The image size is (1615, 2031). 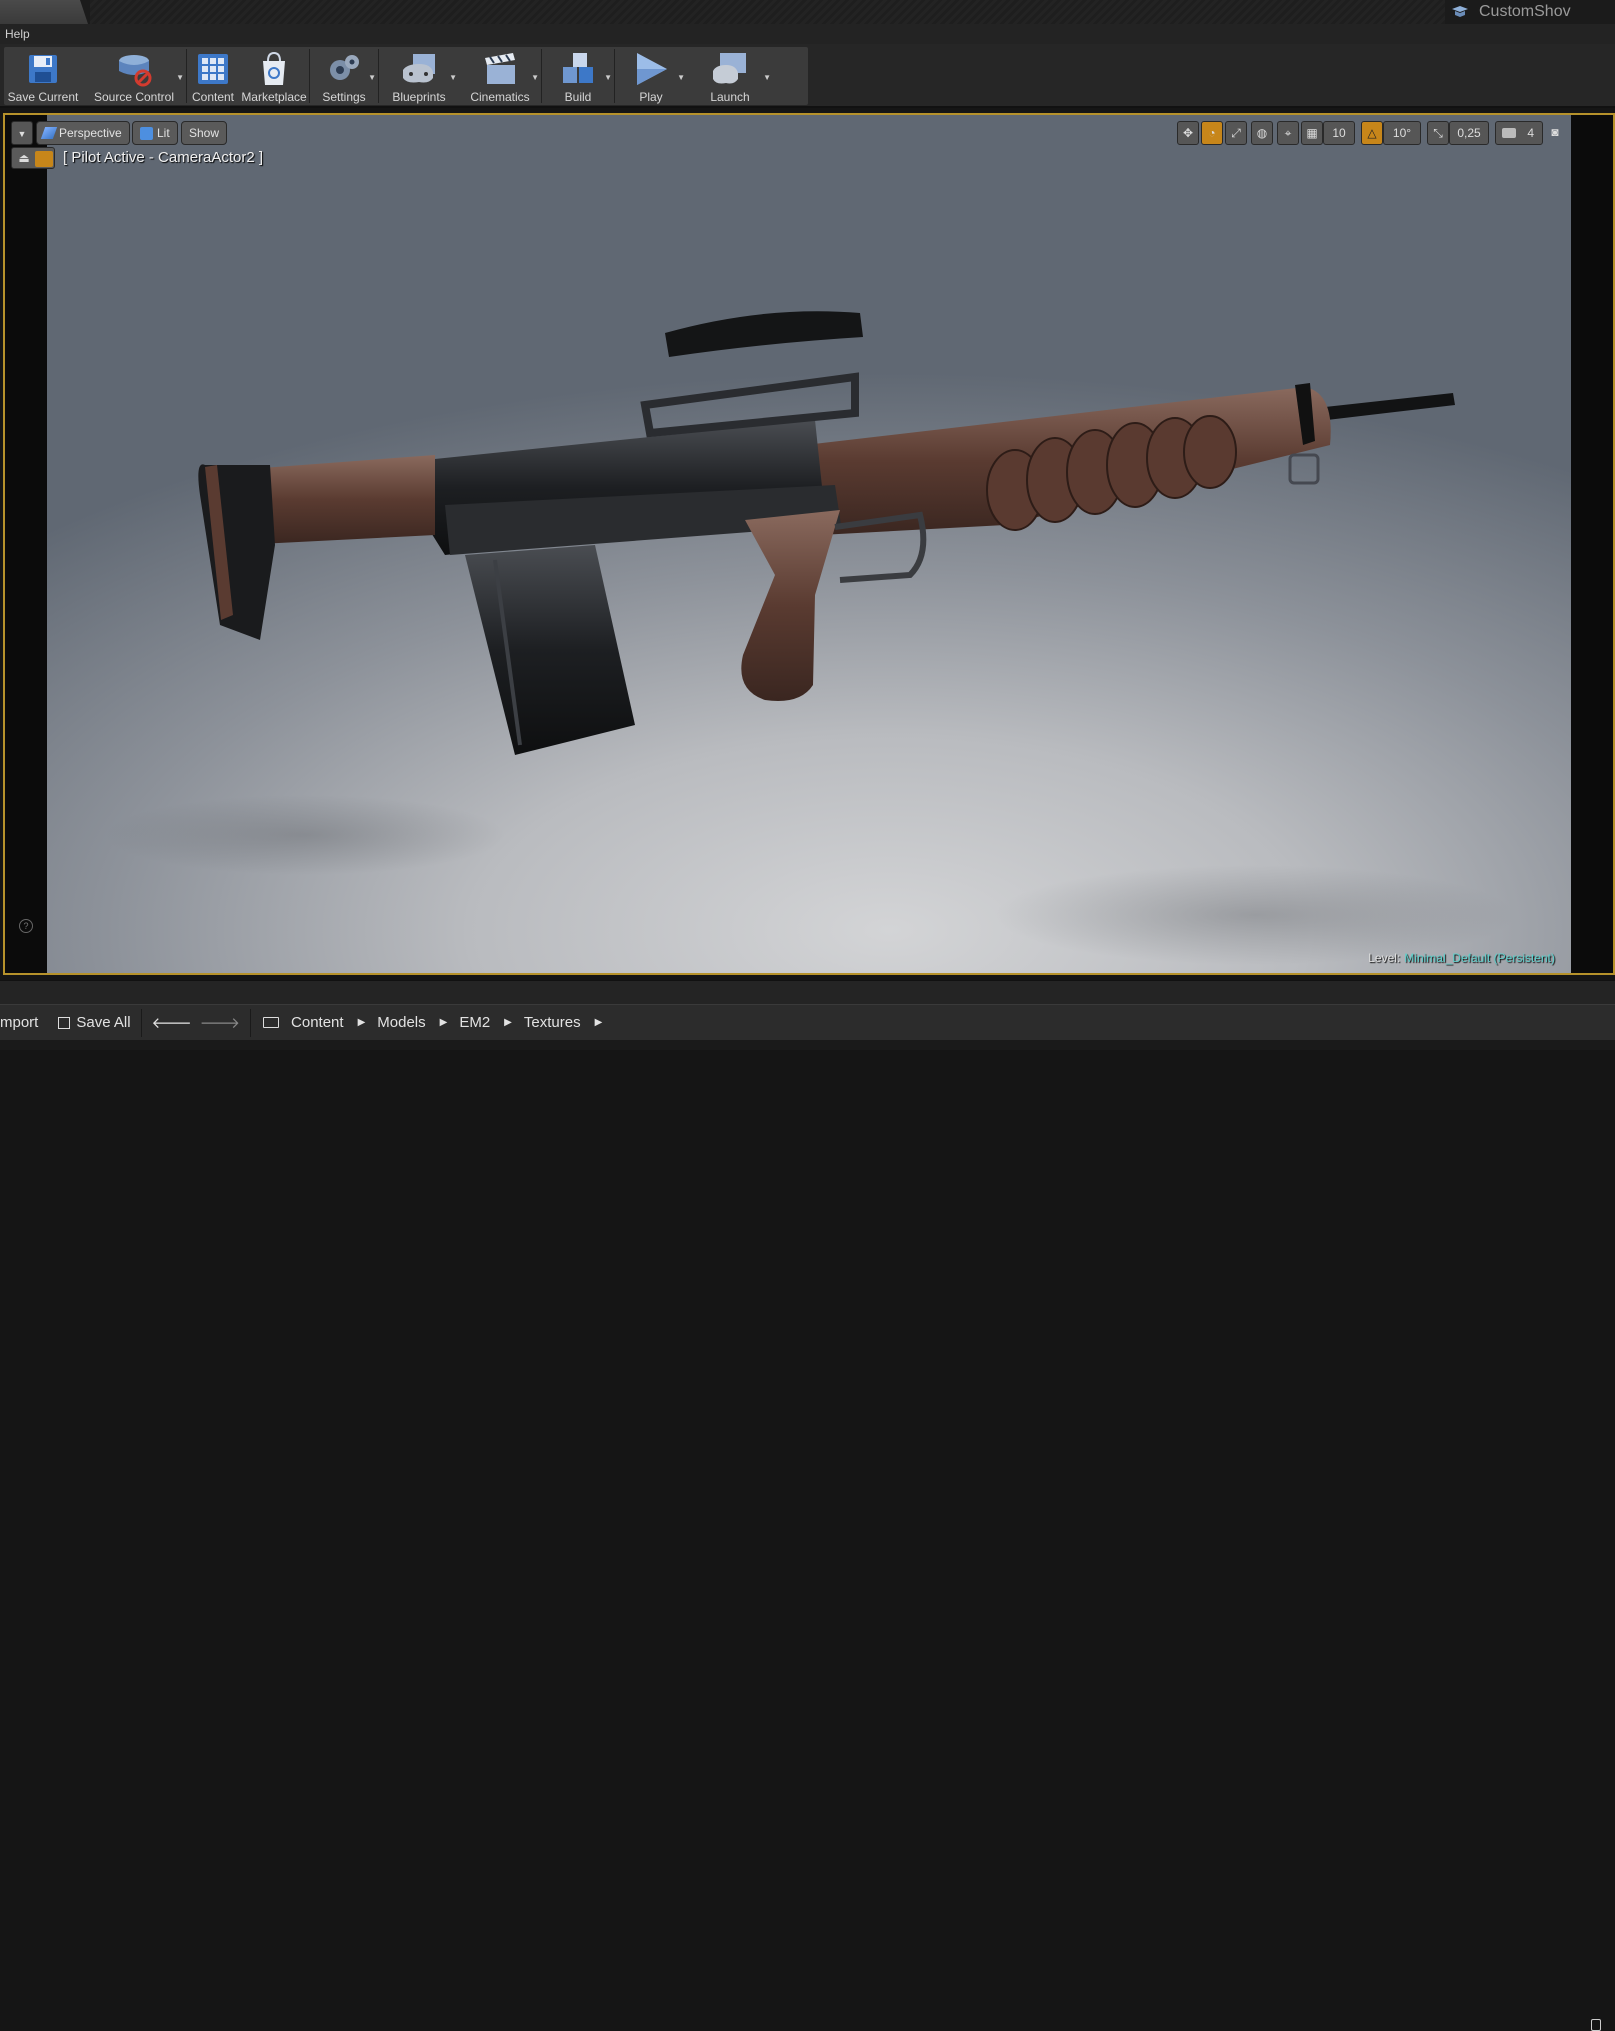 I want to click on save-all-label: Save All, so click(x=103, y=1022).